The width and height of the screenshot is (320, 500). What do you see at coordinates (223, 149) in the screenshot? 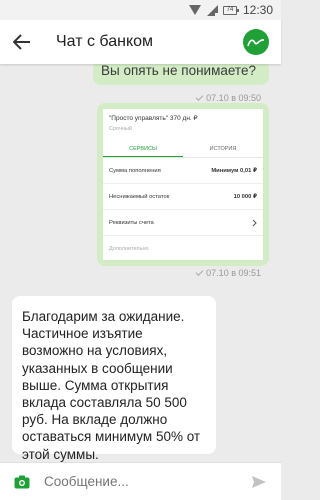
I see `tab-history: ИСТОРИЯ` at bounding box center [223, 149].